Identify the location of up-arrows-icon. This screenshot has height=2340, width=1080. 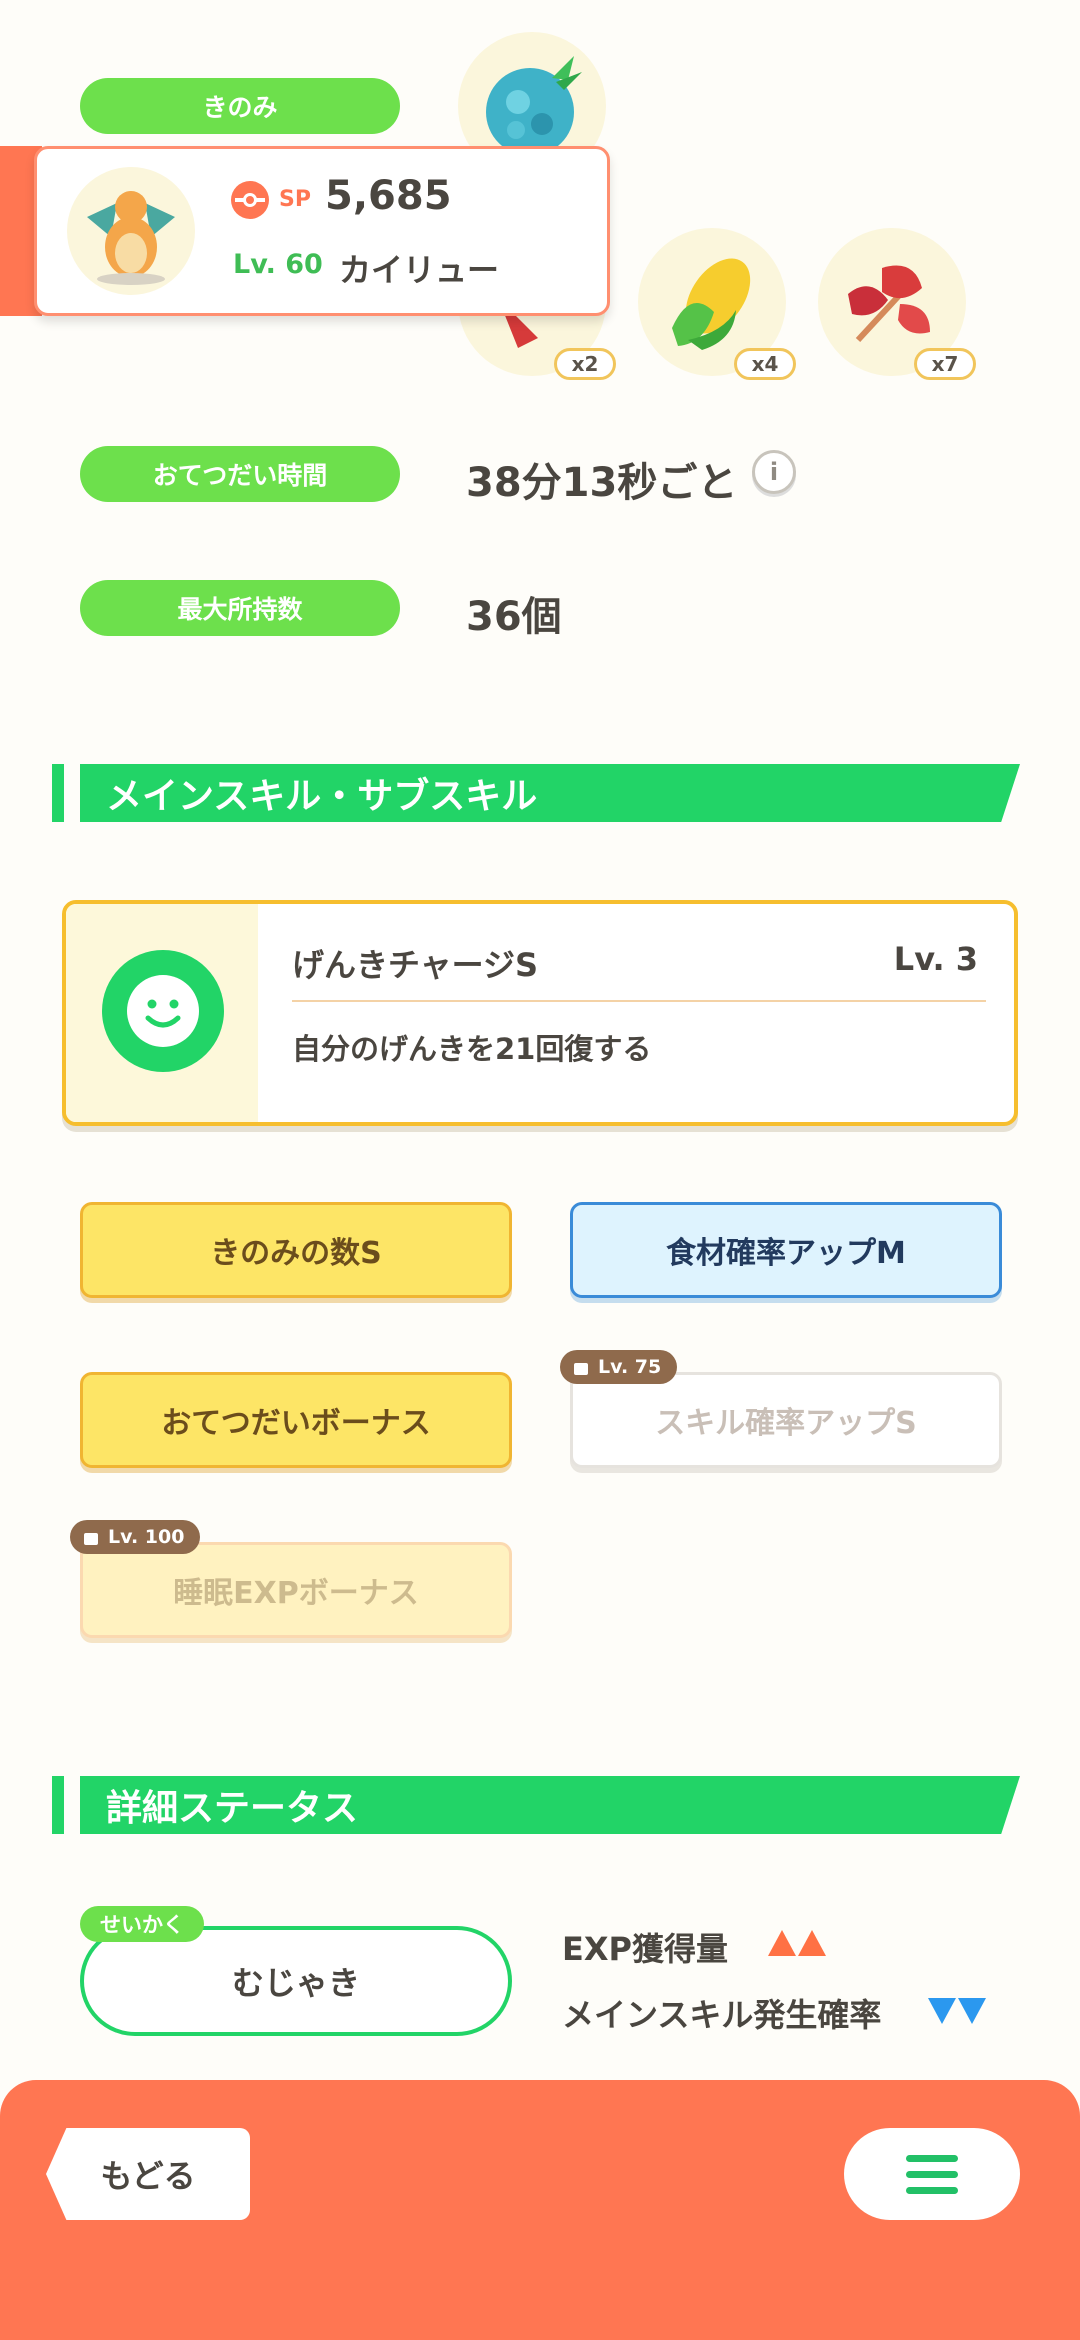
(797, 1943).